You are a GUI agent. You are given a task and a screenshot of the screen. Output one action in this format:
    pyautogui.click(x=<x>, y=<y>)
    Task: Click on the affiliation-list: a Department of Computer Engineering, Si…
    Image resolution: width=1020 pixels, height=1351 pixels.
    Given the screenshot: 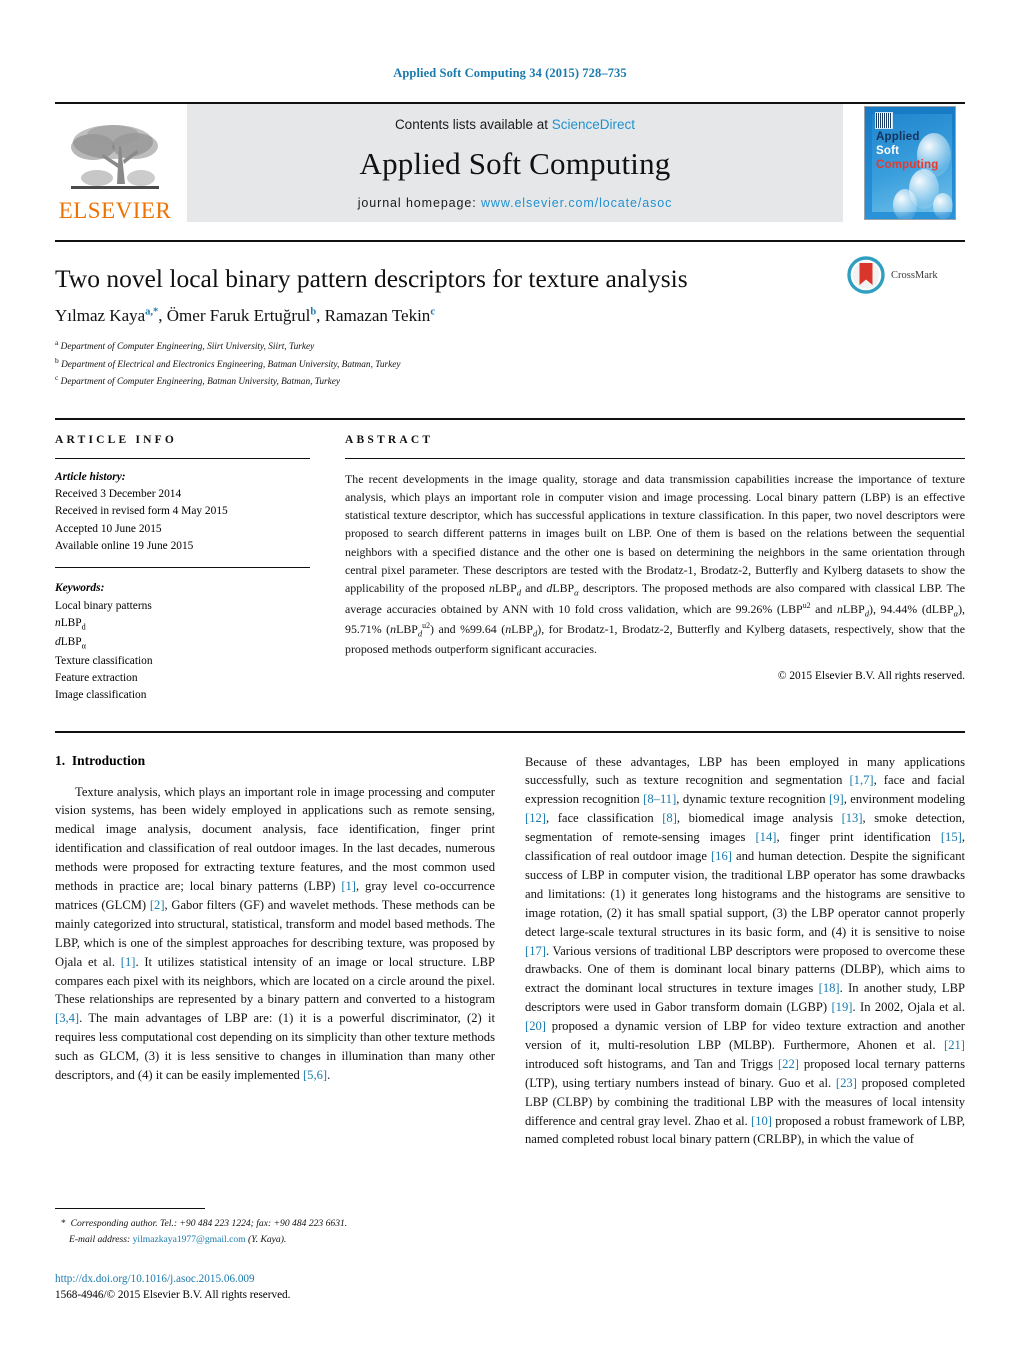 What is the action you would take?
    pyautogui.click(x=510, y=363)
    